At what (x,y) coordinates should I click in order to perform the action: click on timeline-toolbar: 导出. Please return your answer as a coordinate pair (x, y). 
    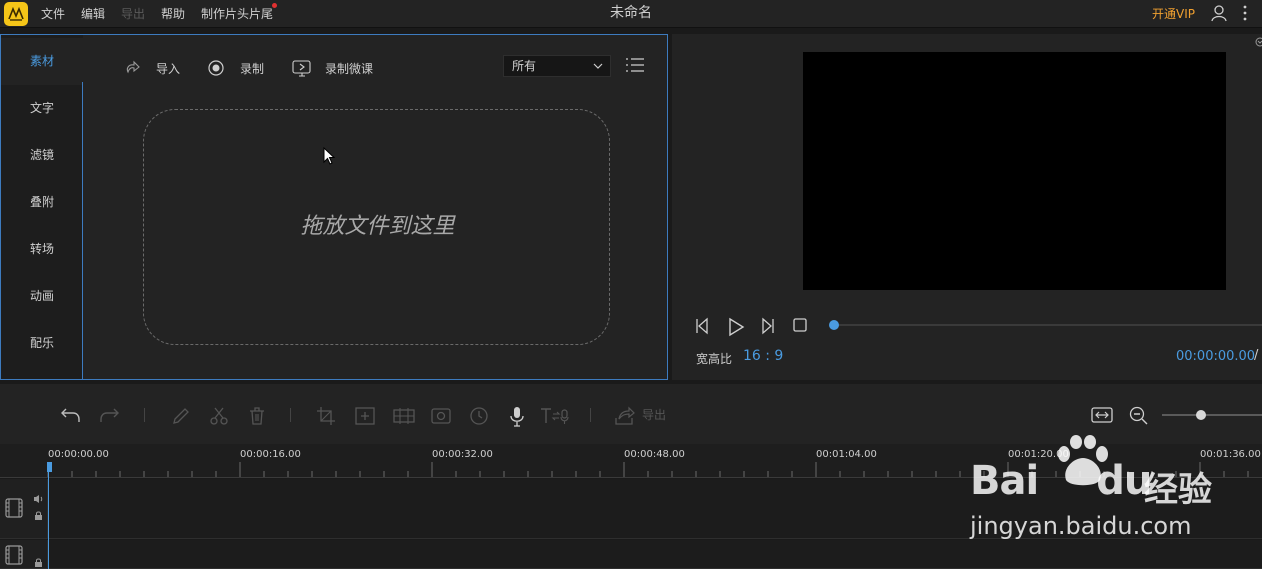
    Looking at the image, I should click on (631, 414).